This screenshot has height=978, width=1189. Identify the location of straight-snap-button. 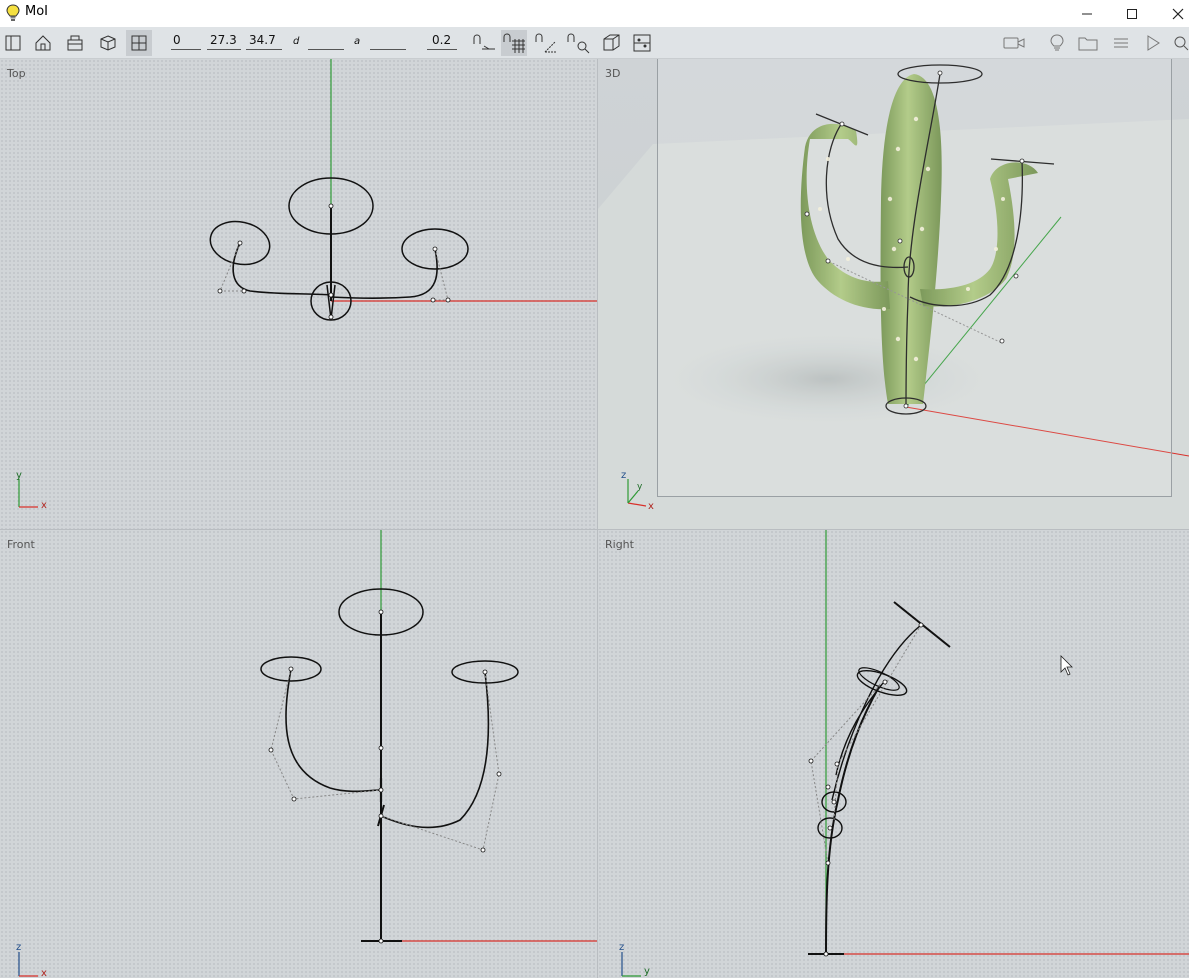
(484, 43).